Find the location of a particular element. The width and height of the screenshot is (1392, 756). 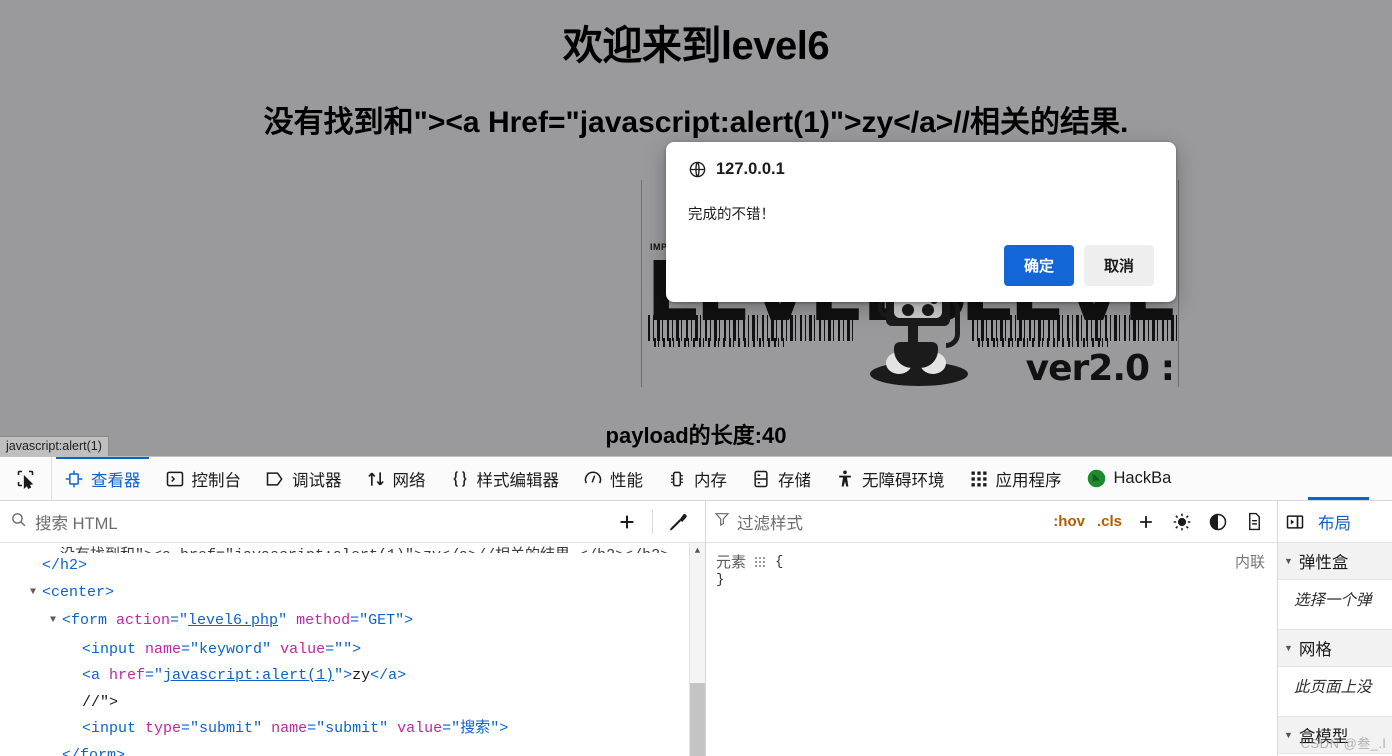

tab-memory-label: 内存 is located at coordinates (710, 480).